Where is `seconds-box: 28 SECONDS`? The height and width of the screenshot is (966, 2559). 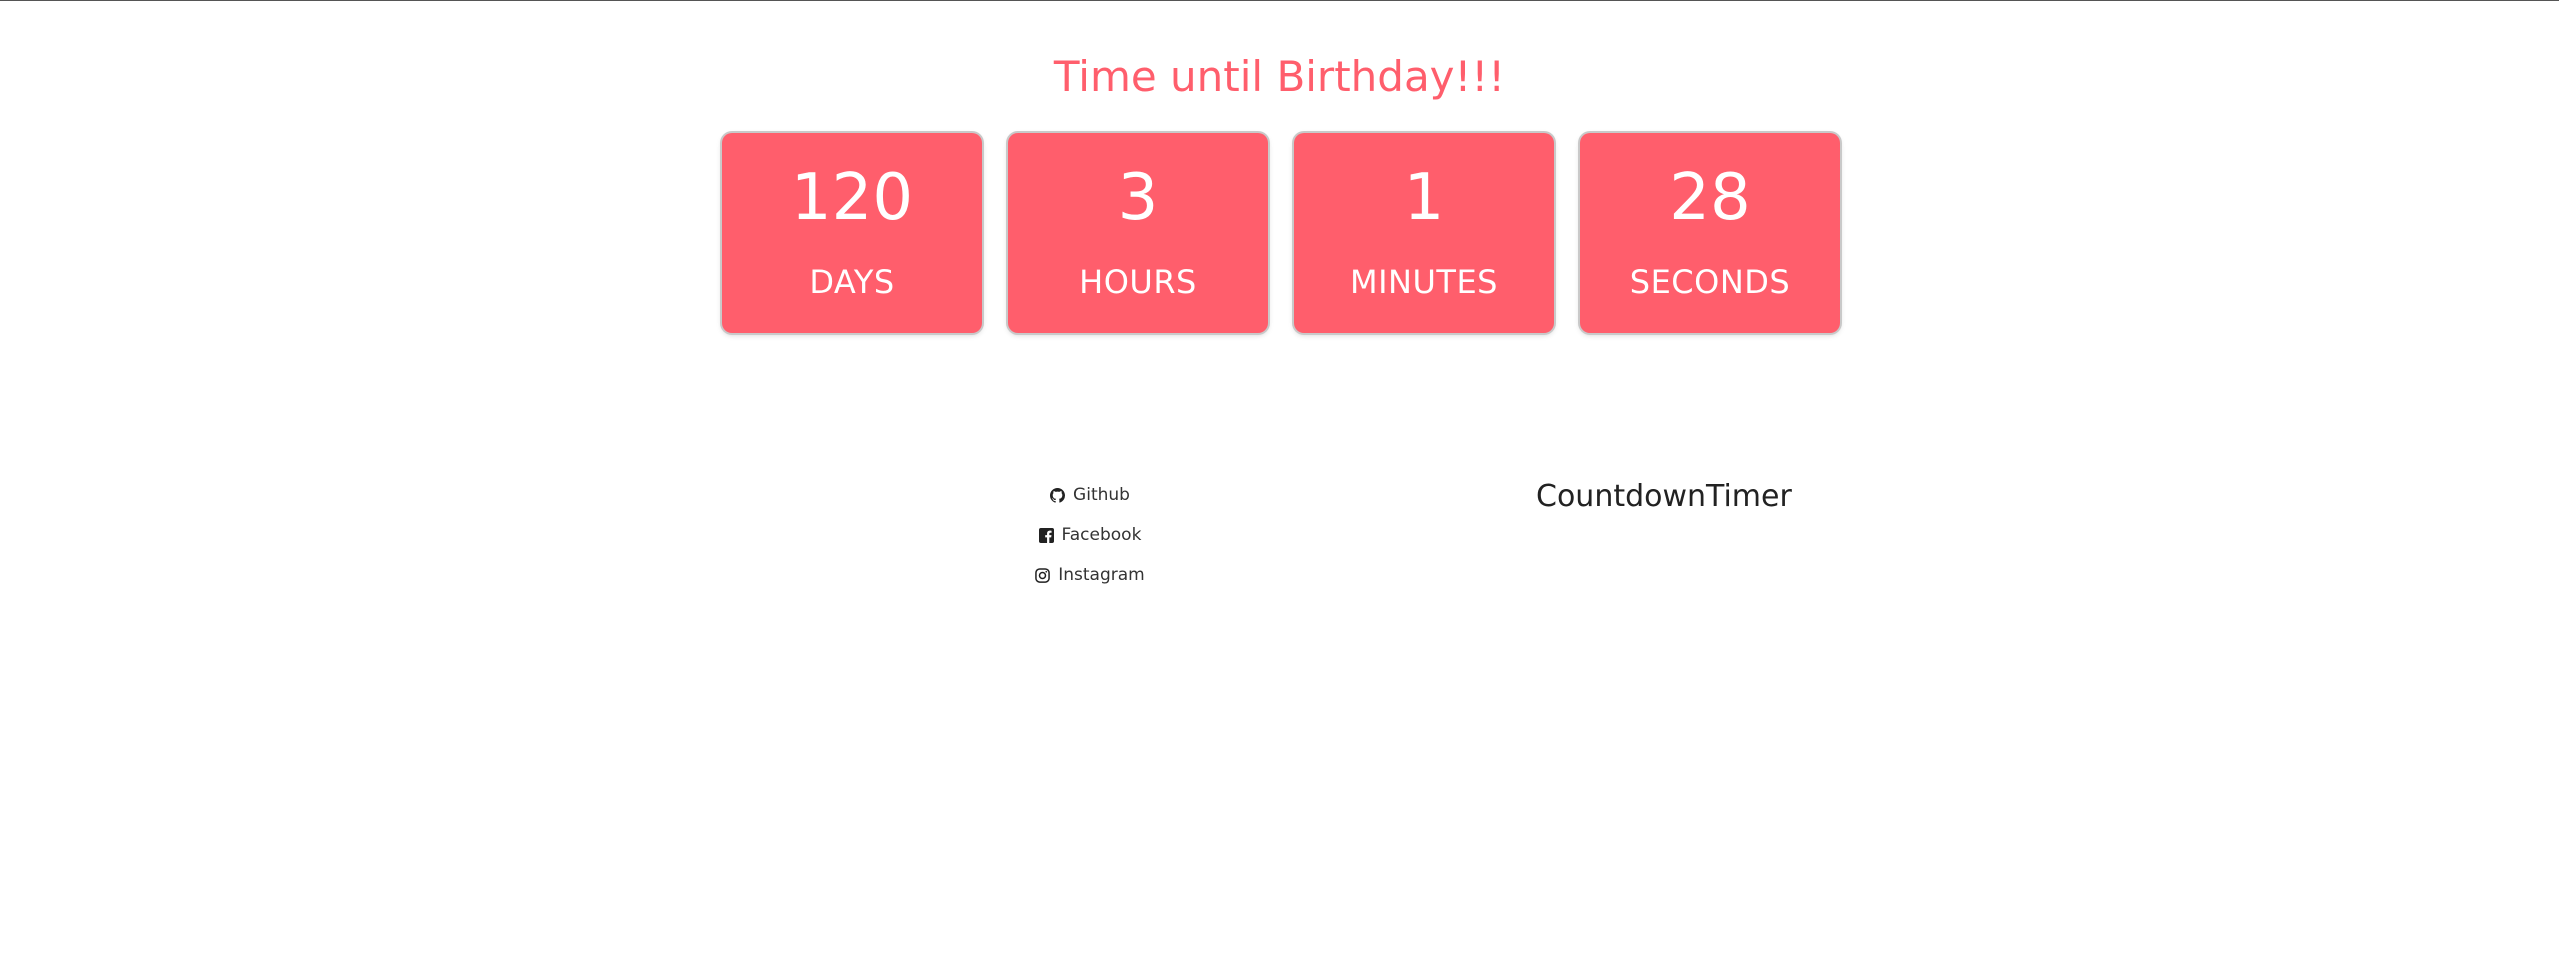 seconds-box: 28 SECONDS is located at coordinates (1710, 233).